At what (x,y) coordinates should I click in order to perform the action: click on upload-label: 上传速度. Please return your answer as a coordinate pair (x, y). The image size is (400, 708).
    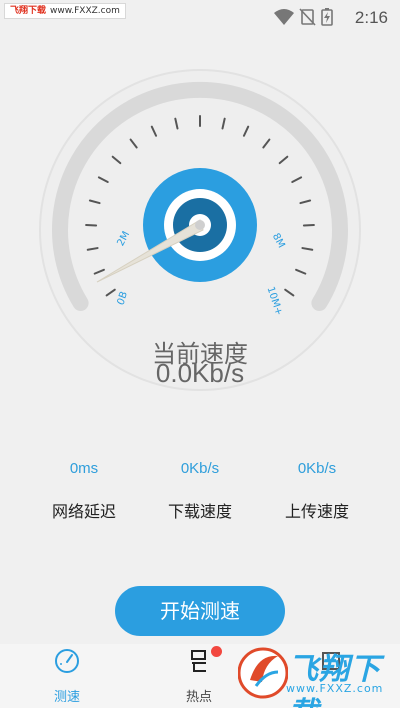
    Looking at the image, I should click on (316, 511).